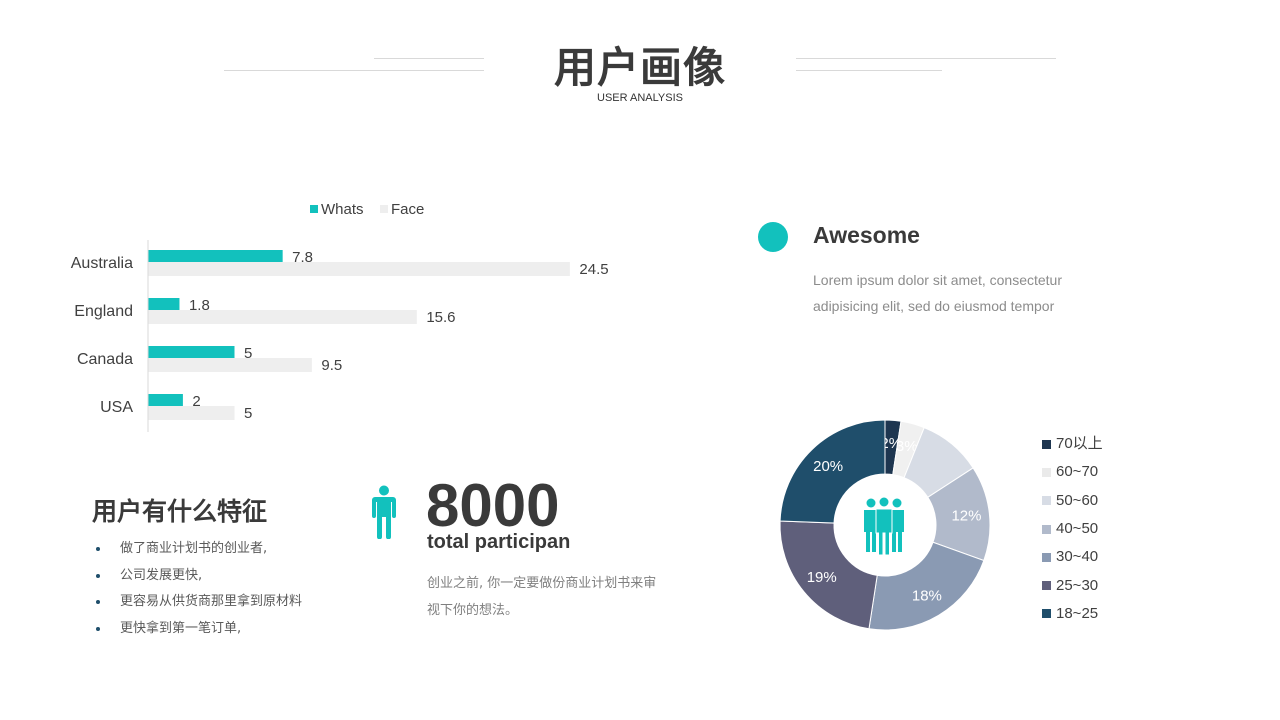 The width and height of the screenshot is (1280, 720). I want to click on page-subtitle: USER ANALYSIS, so click(640, 98).